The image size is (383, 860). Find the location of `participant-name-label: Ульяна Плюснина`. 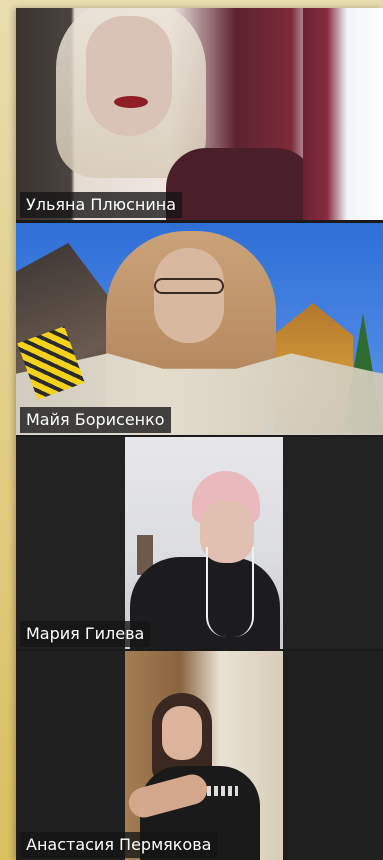

participant-name-label: Ульяна Плюснина is located at coordinates (101, 205).